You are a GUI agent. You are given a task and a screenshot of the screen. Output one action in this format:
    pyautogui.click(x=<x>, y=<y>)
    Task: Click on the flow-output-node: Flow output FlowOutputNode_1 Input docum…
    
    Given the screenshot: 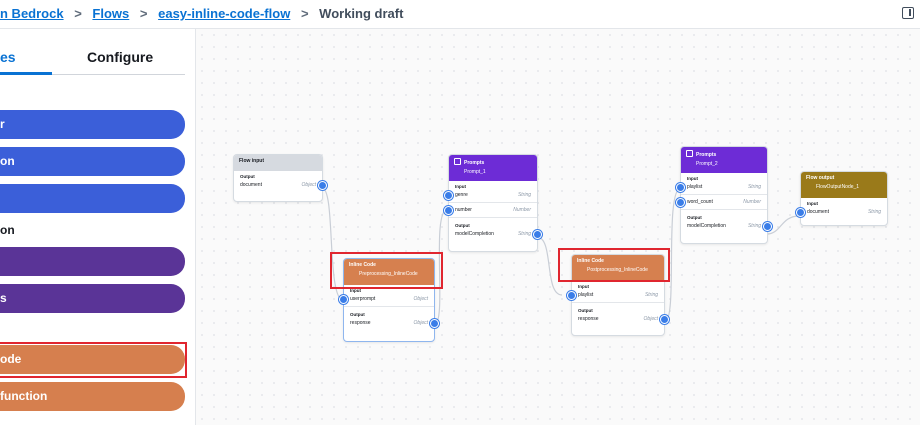 What is the action you would take?
    pyautogui.click(x=842, y=198)
    